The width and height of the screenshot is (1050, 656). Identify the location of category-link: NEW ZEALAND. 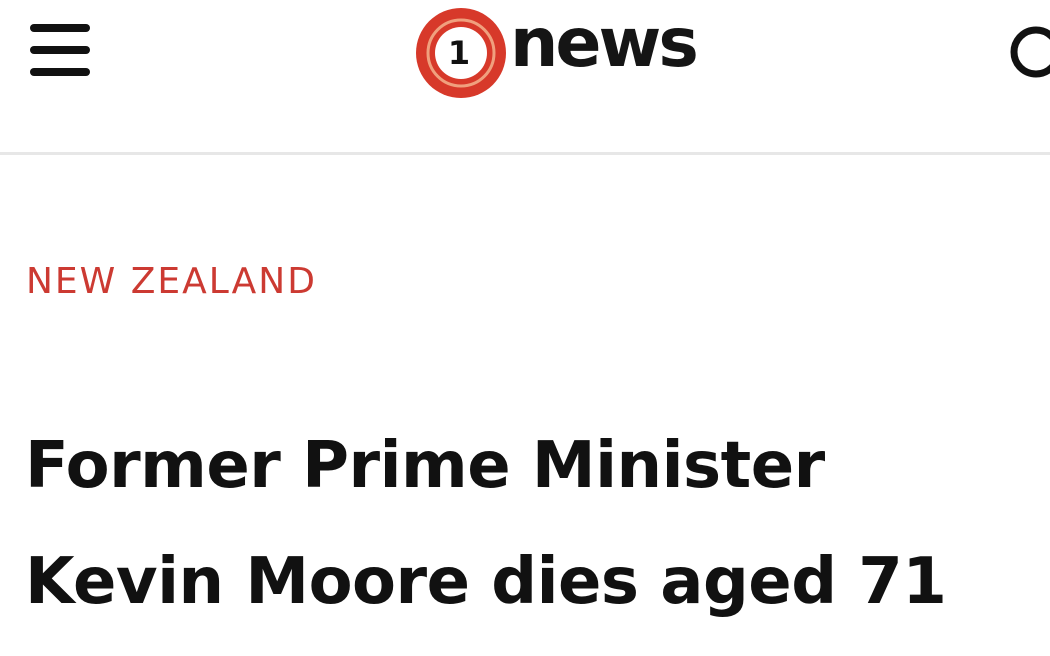
(171, 282).